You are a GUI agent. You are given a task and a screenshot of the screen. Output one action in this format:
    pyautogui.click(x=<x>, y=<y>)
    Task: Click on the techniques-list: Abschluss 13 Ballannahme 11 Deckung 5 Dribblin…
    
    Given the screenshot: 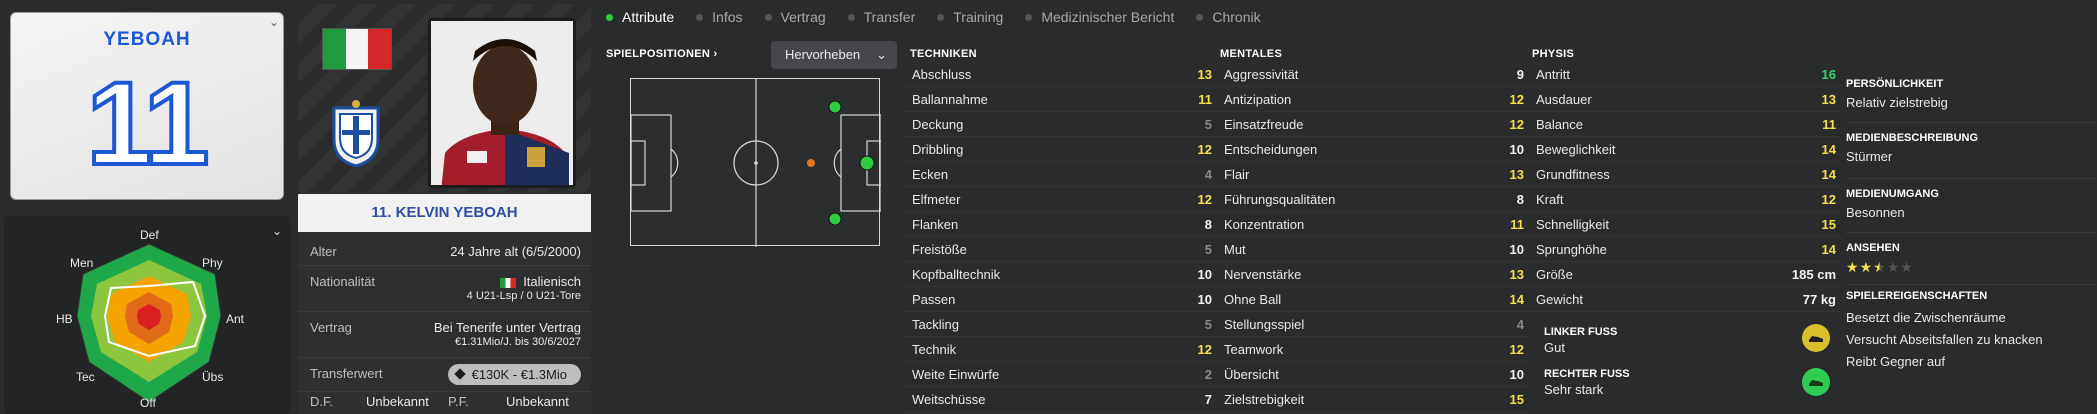 What is the action you would take?
    pyautogui.click(x=1060, y=237)
    